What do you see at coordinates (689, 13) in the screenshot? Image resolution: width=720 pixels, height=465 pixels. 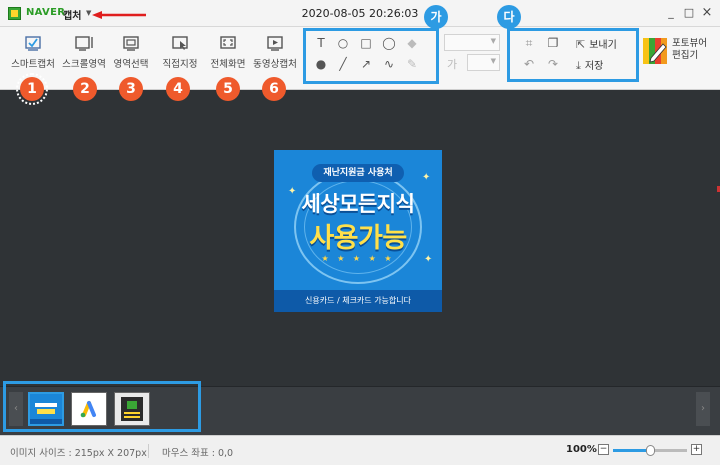 I see `maximize-button: □` at bounding box center [689, 13].